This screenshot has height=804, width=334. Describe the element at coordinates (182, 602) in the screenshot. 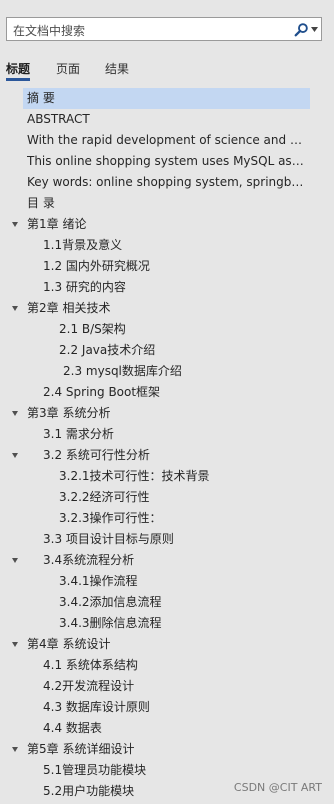

I see `outline-item: 3.4.2添加信息流程` at that location.